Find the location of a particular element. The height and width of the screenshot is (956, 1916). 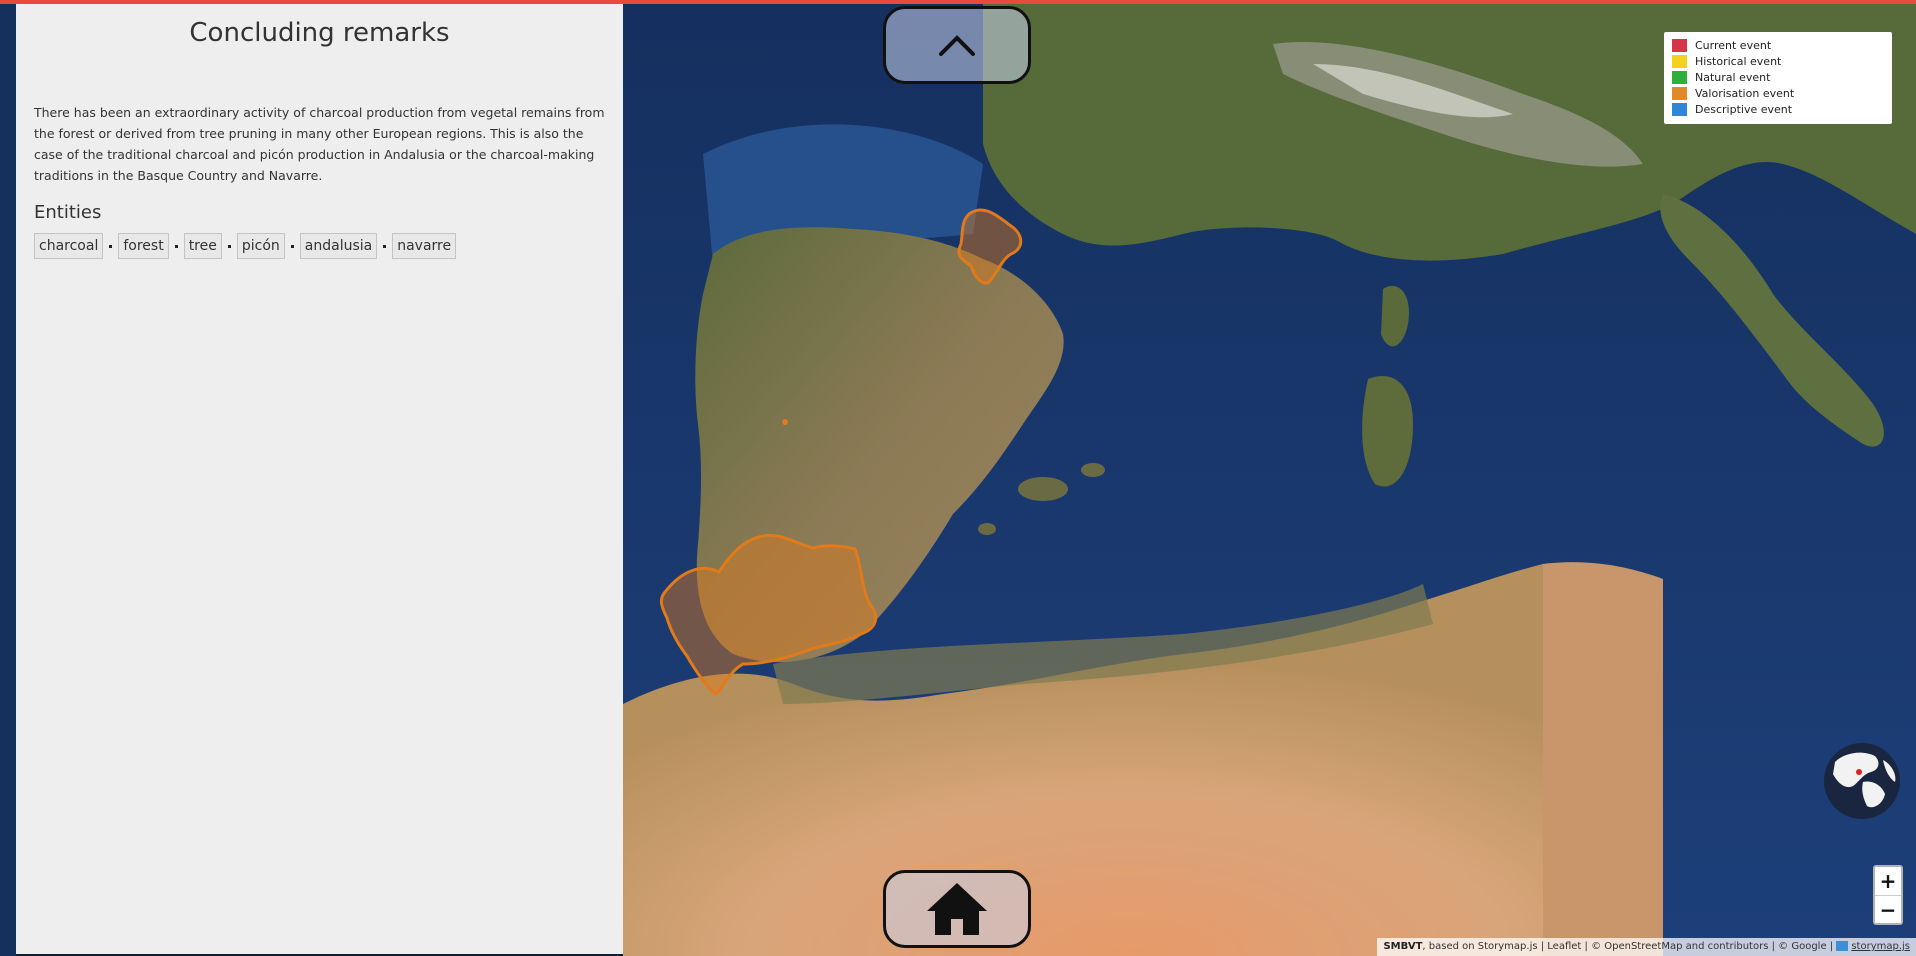

legend-item: Historical event is located at coordinates (1778, 61).